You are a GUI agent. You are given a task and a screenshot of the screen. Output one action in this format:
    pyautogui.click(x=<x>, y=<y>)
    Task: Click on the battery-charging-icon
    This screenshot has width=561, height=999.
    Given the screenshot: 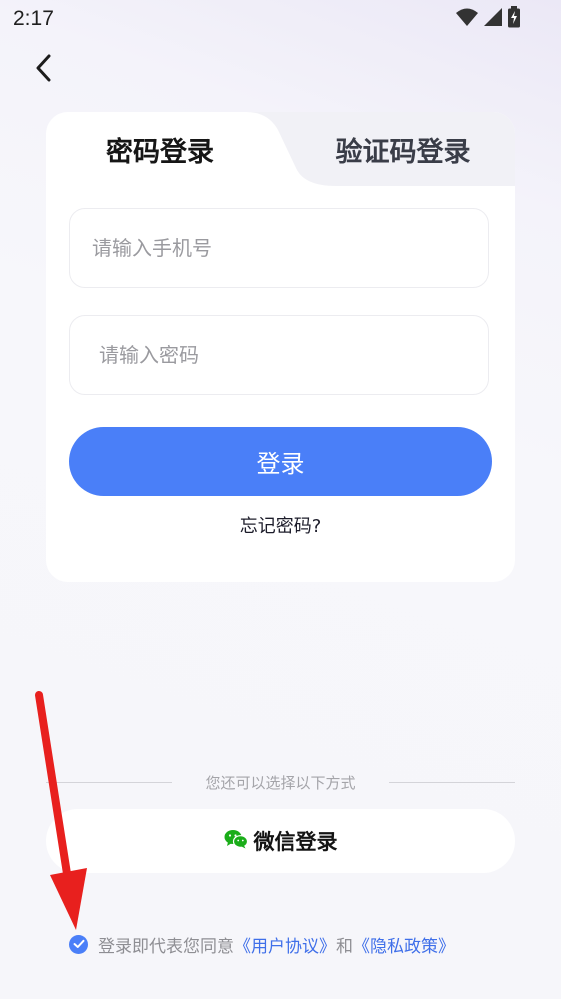 What is the action you would take?
    pyautogui.click(x=514, y=19)
    